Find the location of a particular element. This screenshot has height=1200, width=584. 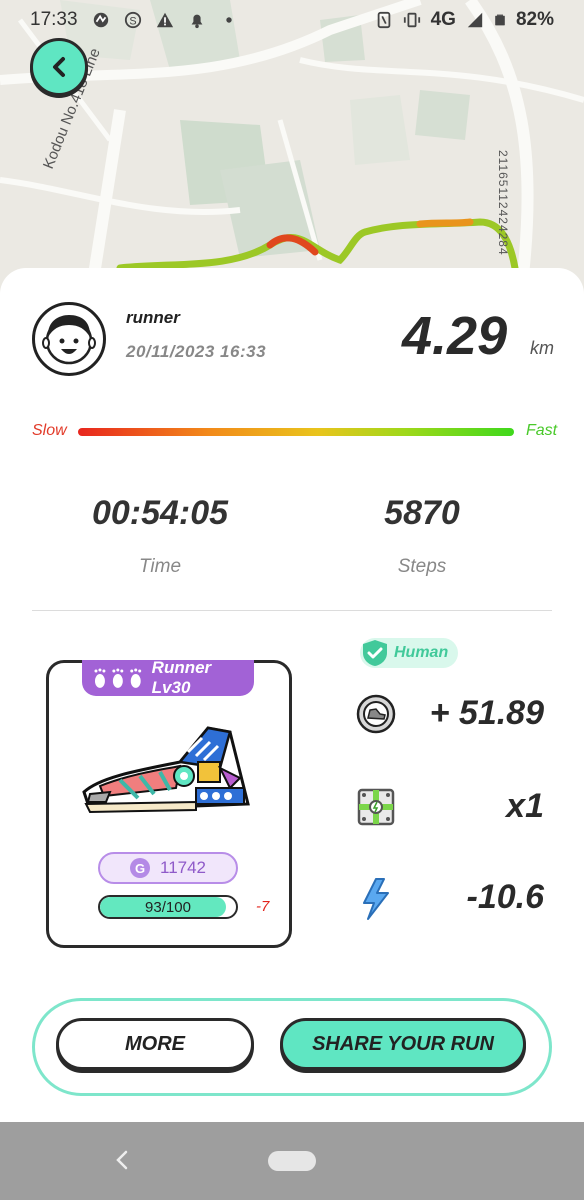

cellular-signal-icon is located at coordinates (475, 20).